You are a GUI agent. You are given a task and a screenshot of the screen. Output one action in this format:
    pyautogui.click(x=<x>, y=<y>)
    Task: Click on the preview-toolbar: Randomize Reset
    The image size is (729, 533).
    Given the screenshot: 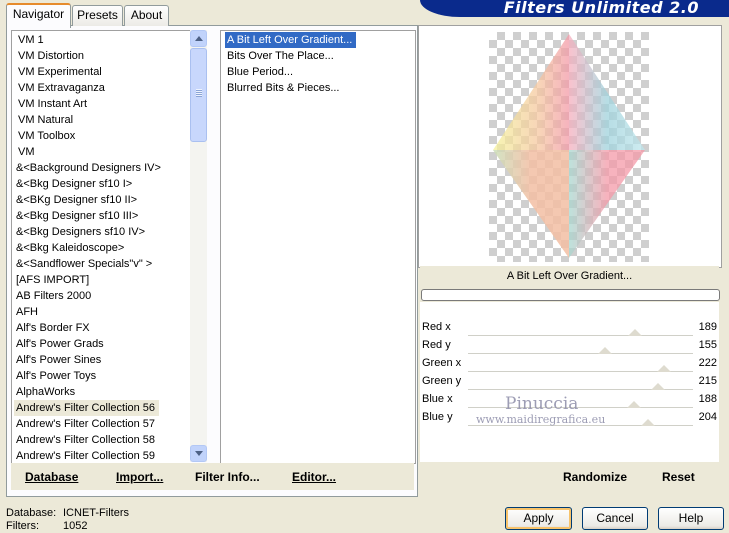 What is the action you would take?
    pyautogui.click(x=569, y=476)
    